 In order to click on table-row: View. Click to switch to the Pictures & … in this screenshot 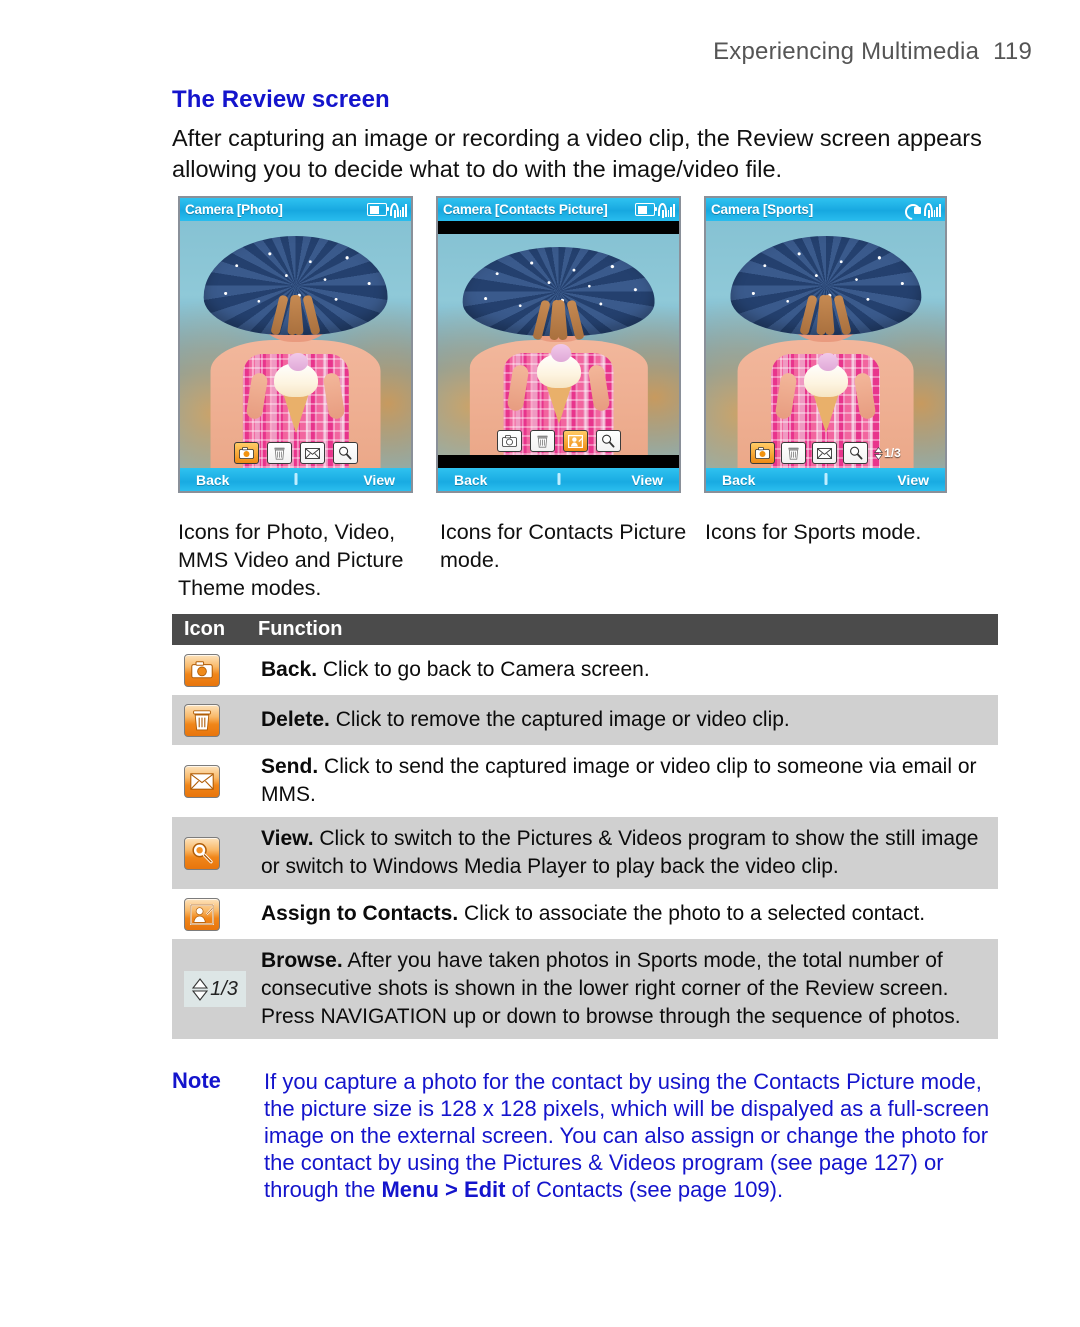, I will do `click(585, 853)`.